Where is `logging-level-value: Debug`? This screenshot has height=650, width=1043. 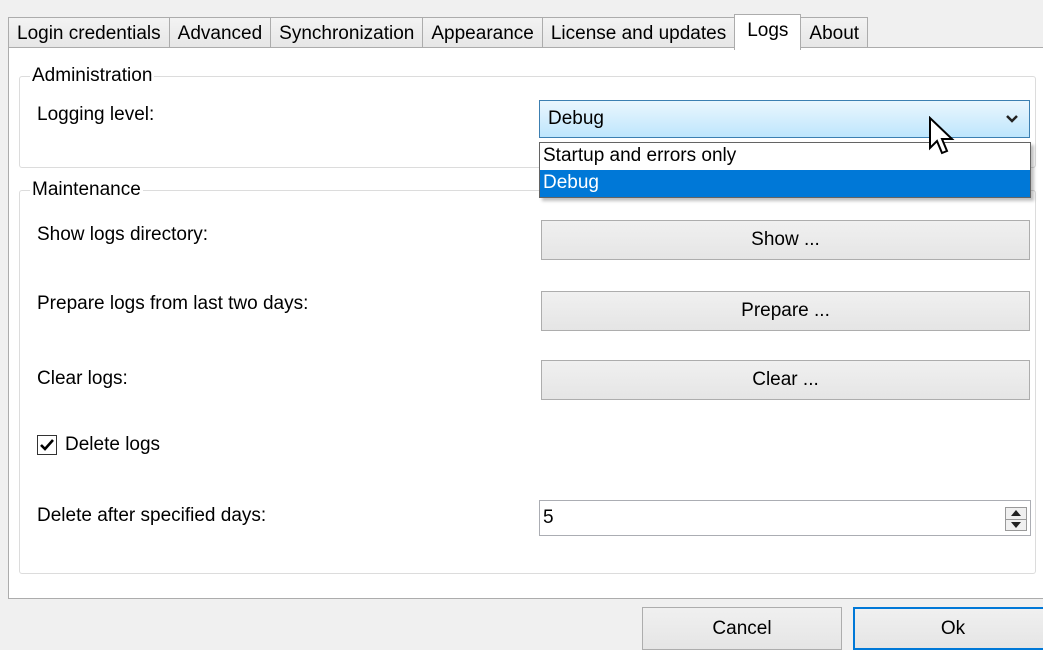
logging-level-value: Debug is located at coordinates (576, 118).